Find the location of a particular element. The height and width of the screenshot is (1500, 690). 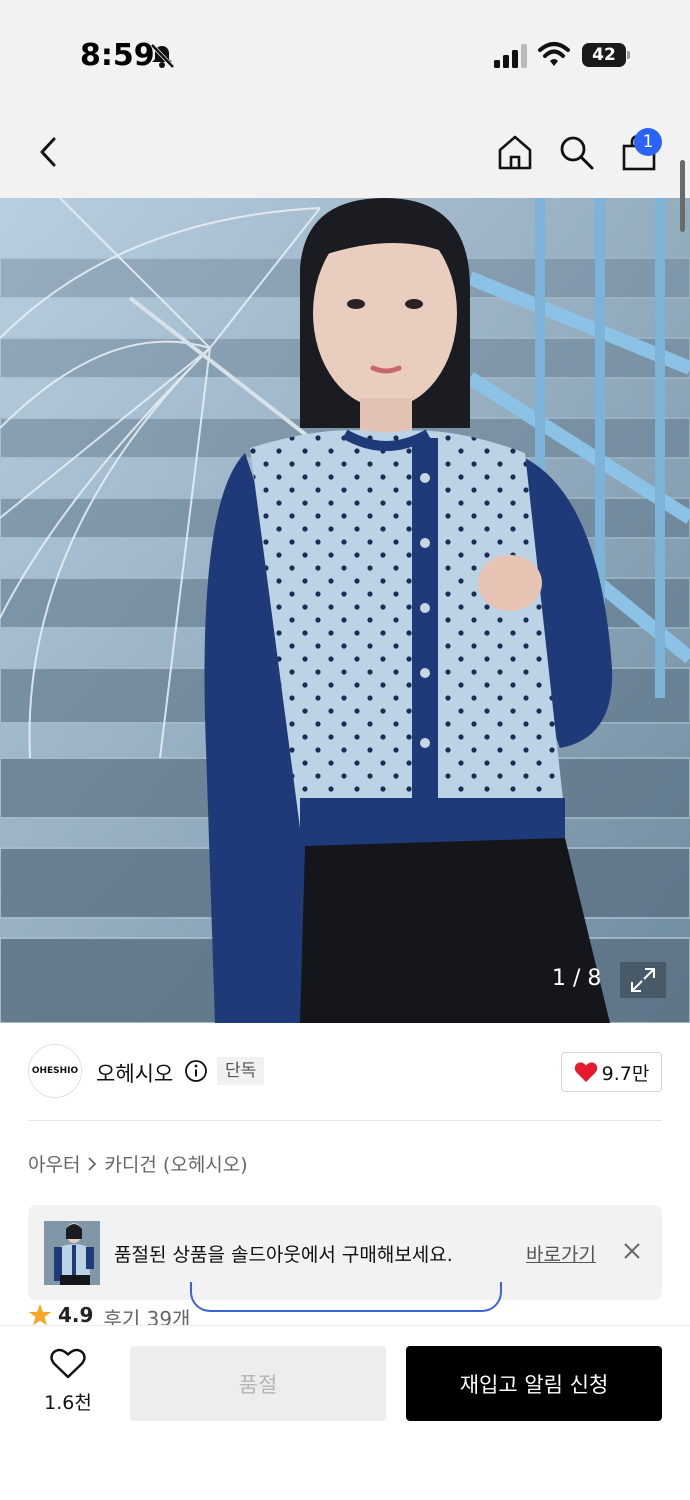

breadcrumb-category: 아우터 is located at coordinates (54, 1163).